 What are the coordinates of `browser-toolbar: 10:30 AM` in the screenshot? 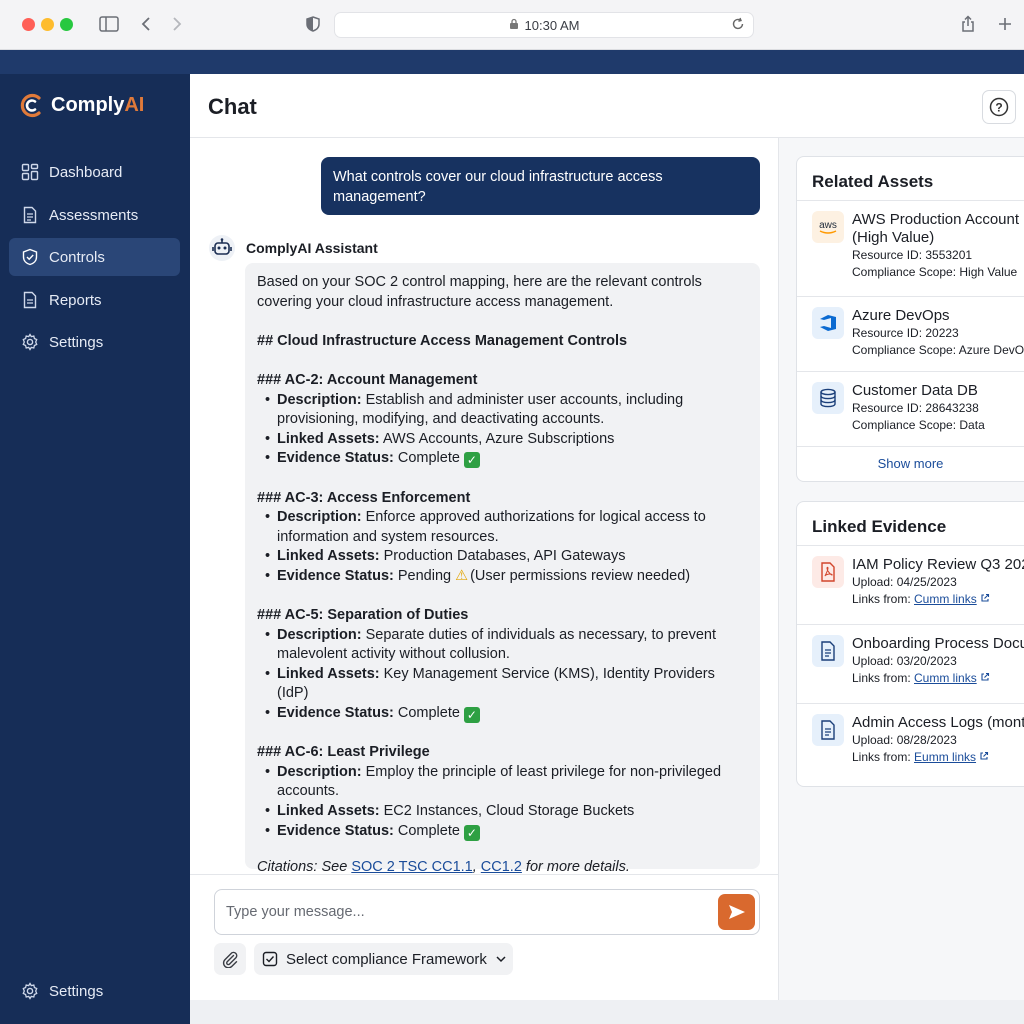 It's located at (512, 25).